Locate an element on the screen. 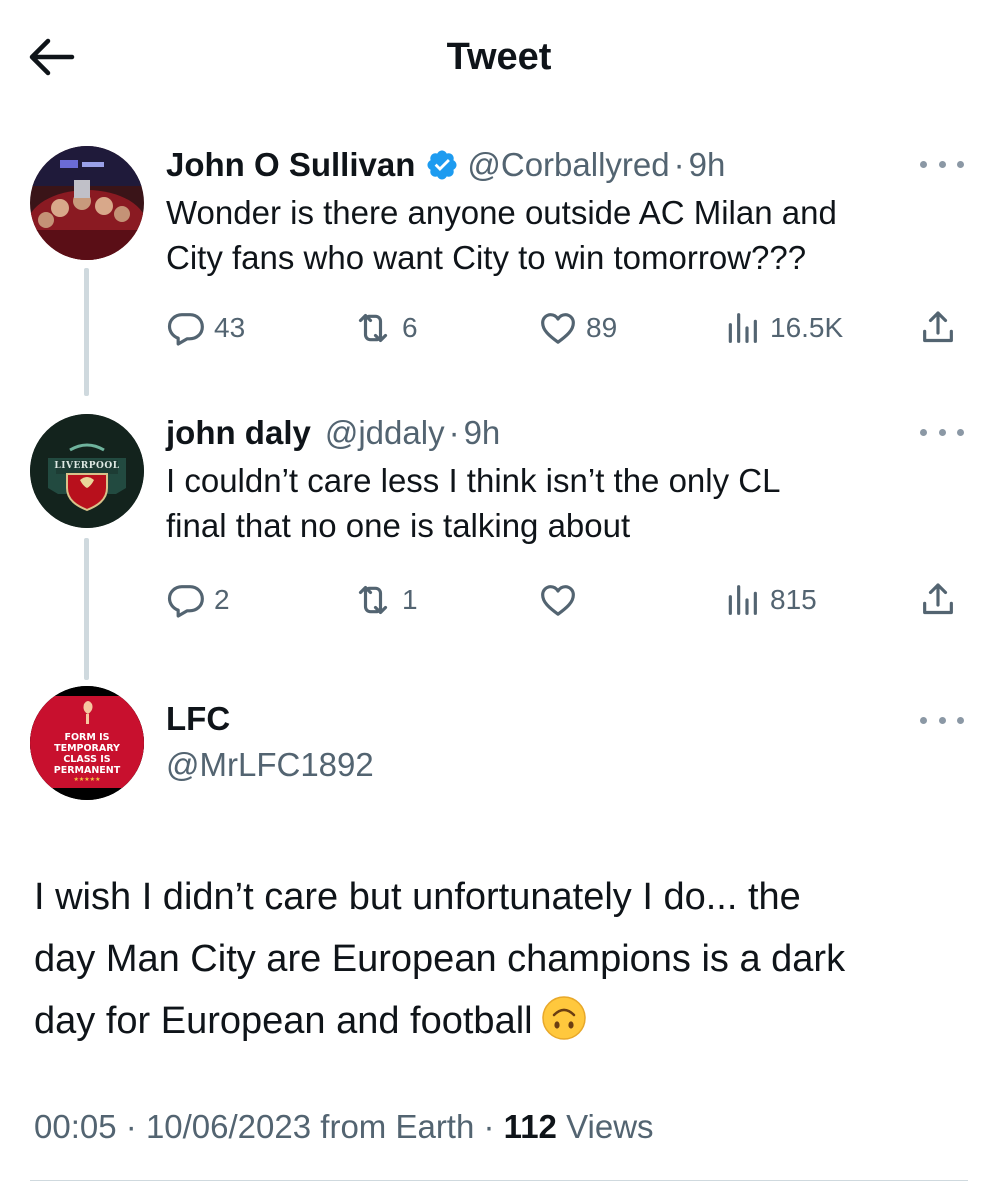  views-button: 815 is located at coordinates (769, 600).